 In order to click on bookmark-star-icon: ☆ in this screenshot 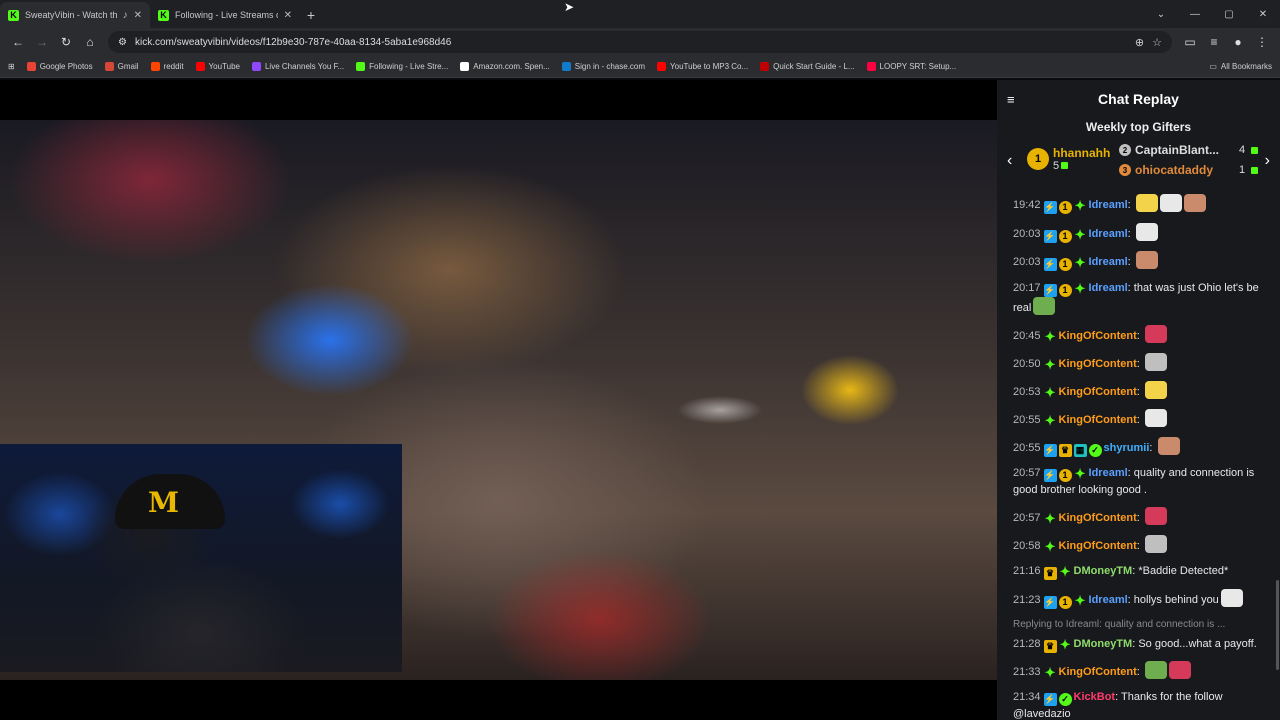, I will do `click(1157, 42)`.